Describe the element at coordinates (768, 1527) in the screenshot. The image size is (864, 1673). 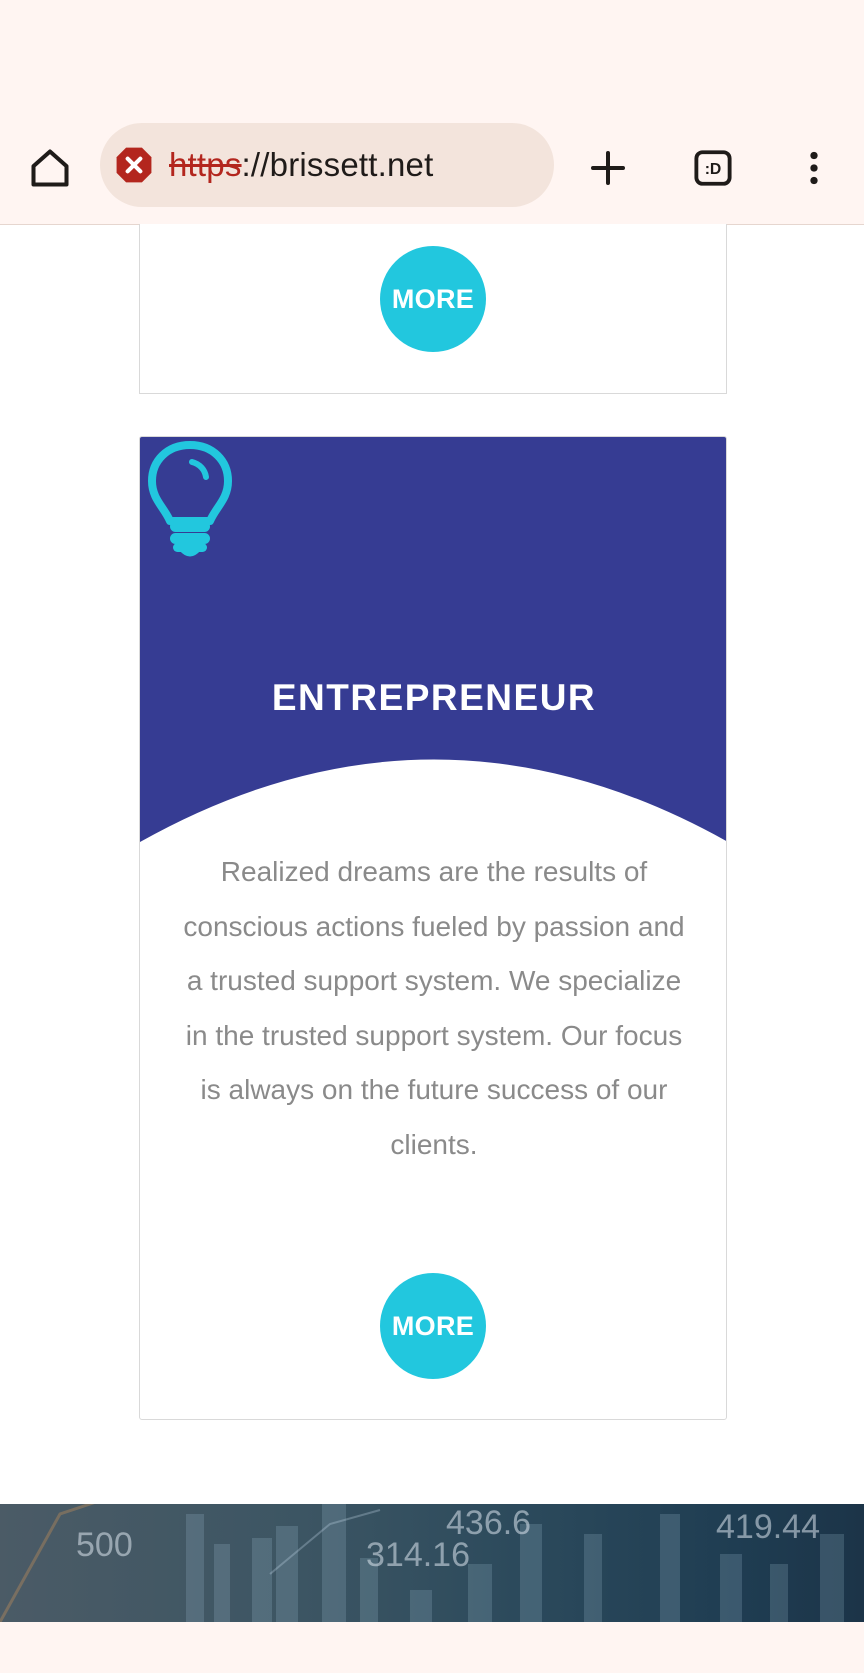
I see `banner-figure: 419.44` at that location.